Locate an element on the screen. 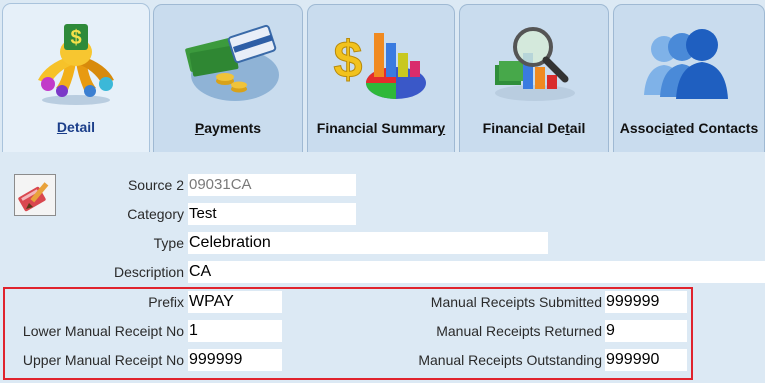 Image resolution: width=765 pixels, height=383 pixels. receipts-submitted-label: Manual Receipts Submitted is located at coordinates (516, 302).